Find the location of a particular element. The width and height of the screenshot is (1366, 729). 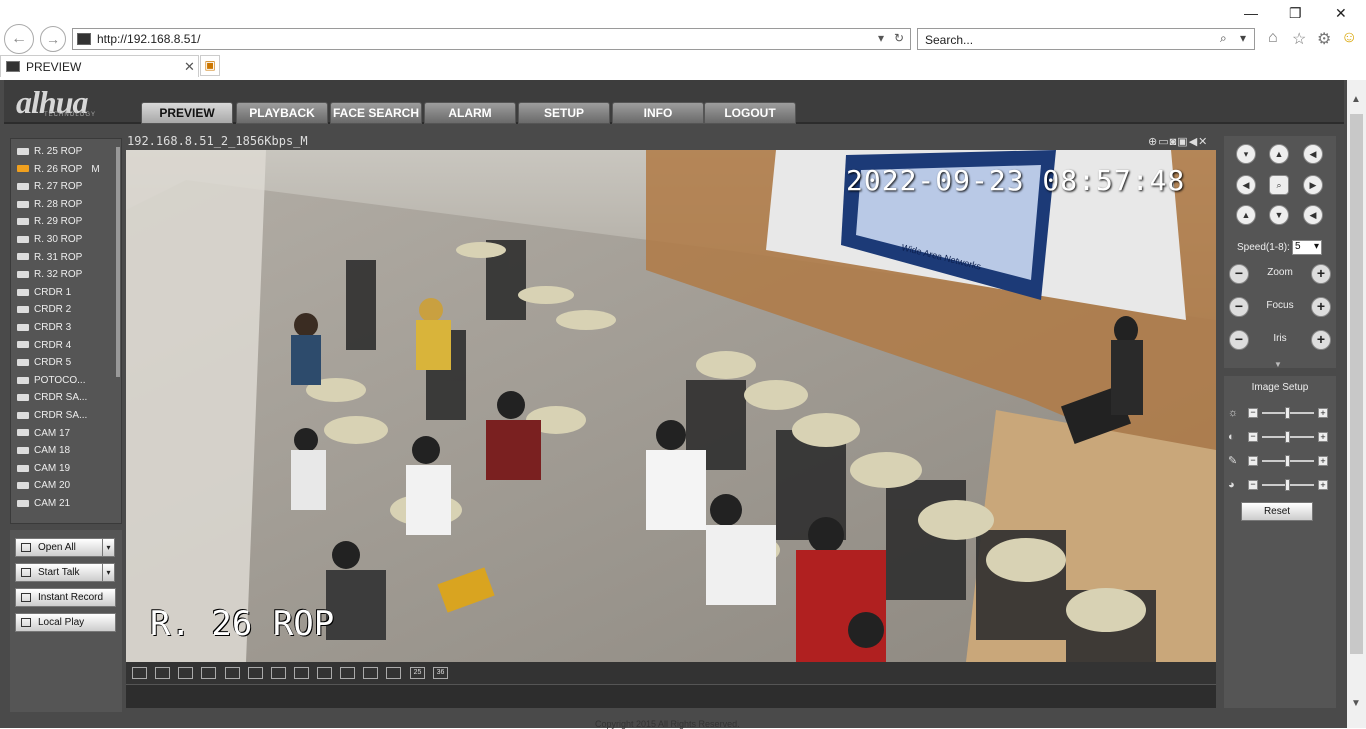

tab-logout: LOGOUT is located at coordinates (750, 113).